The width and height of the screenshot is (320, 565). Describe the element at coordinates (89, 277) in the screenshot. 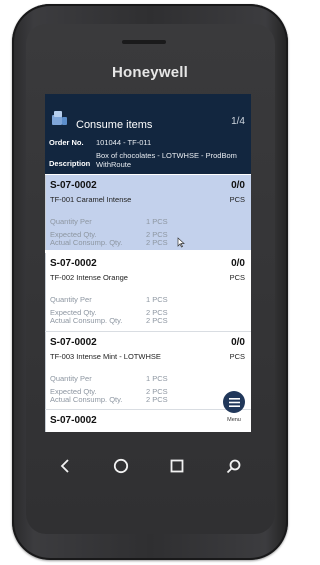

I see `item-code: TF-002 Intense Orange` at that location.